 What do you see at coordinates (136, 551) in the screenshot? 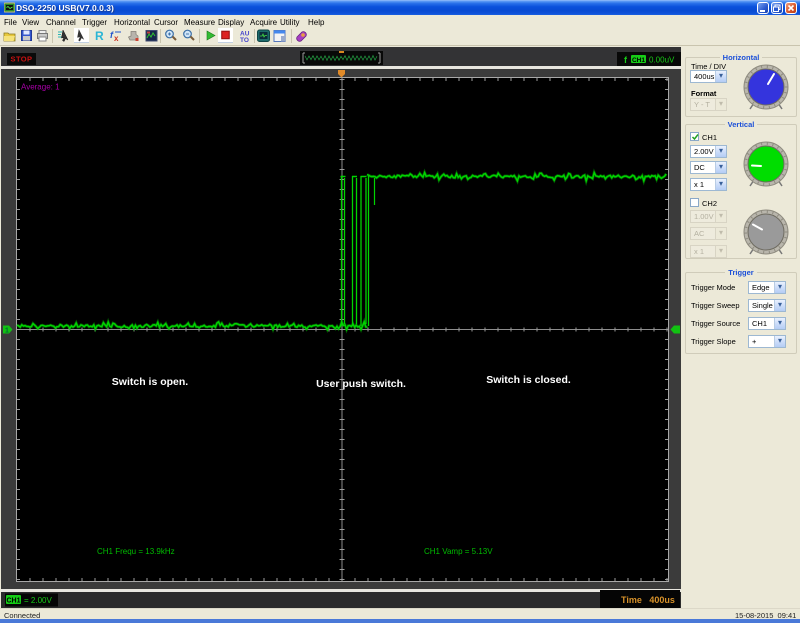
I see `svg-text: CH1 Frequ = 13.9kHz` at bounding box center [136, 551].